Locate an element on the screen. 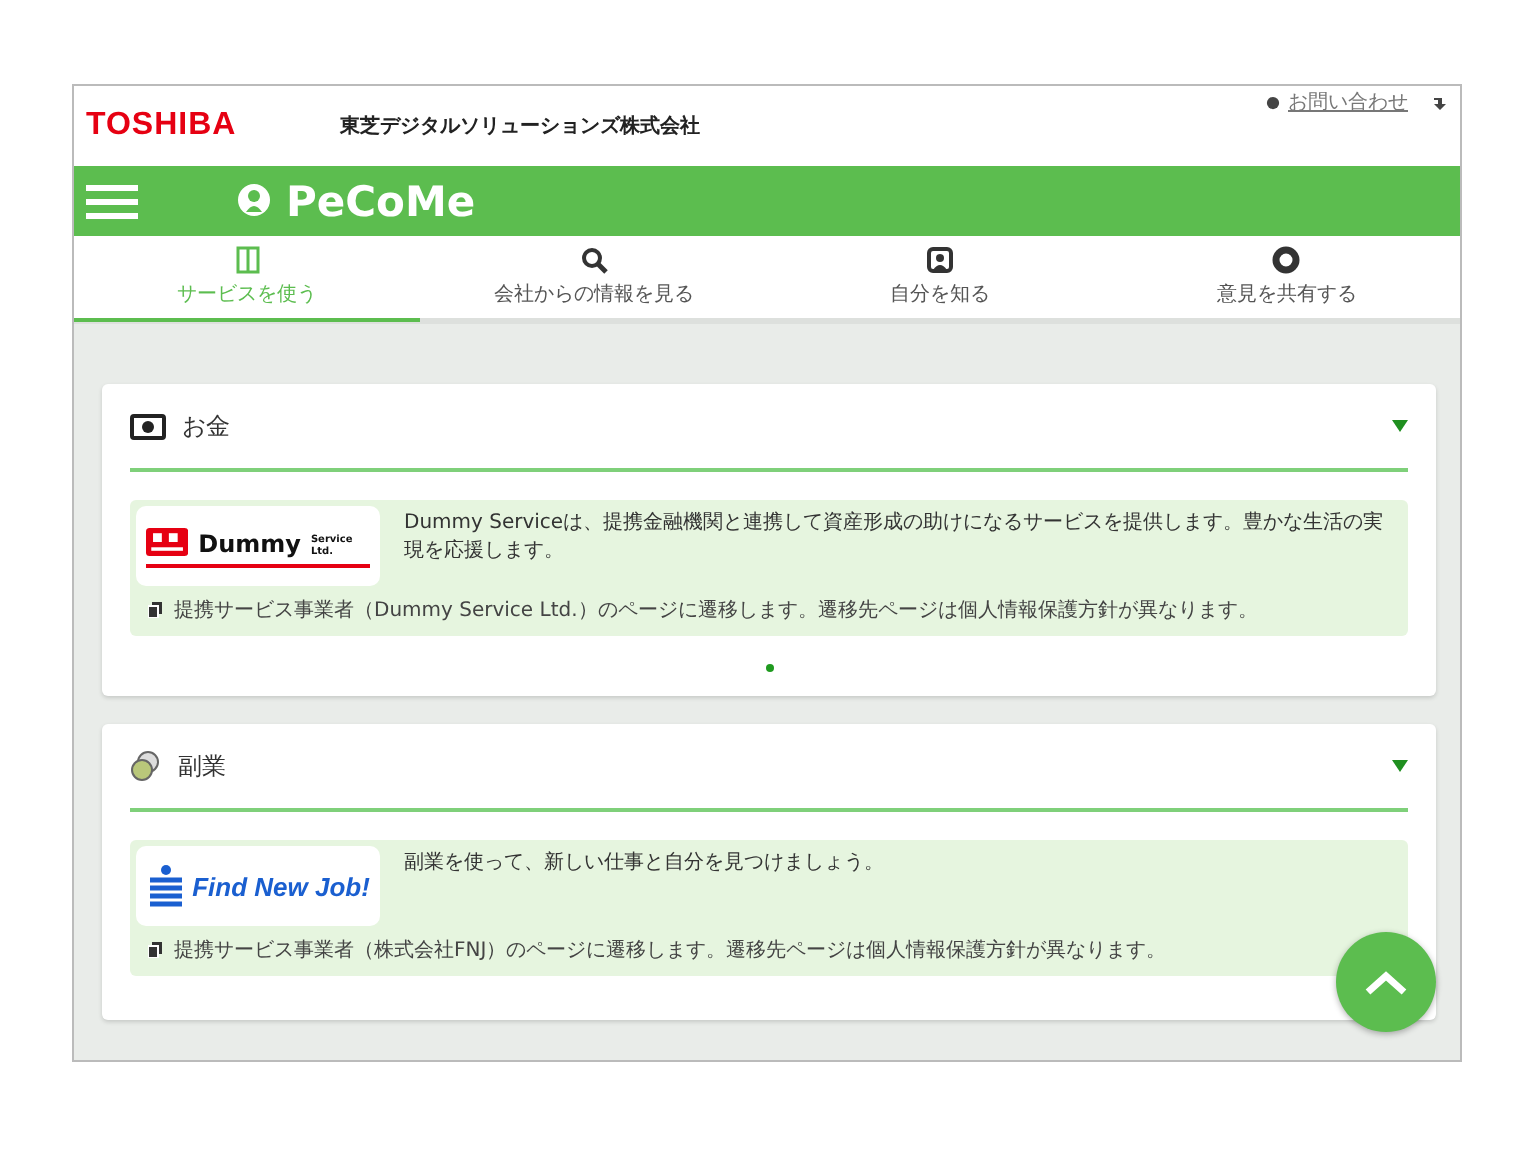 The width and height of the screenshot is (1536, 1150). nav-tab: 会社からの情報を見る is located at coordinates (593, 279).